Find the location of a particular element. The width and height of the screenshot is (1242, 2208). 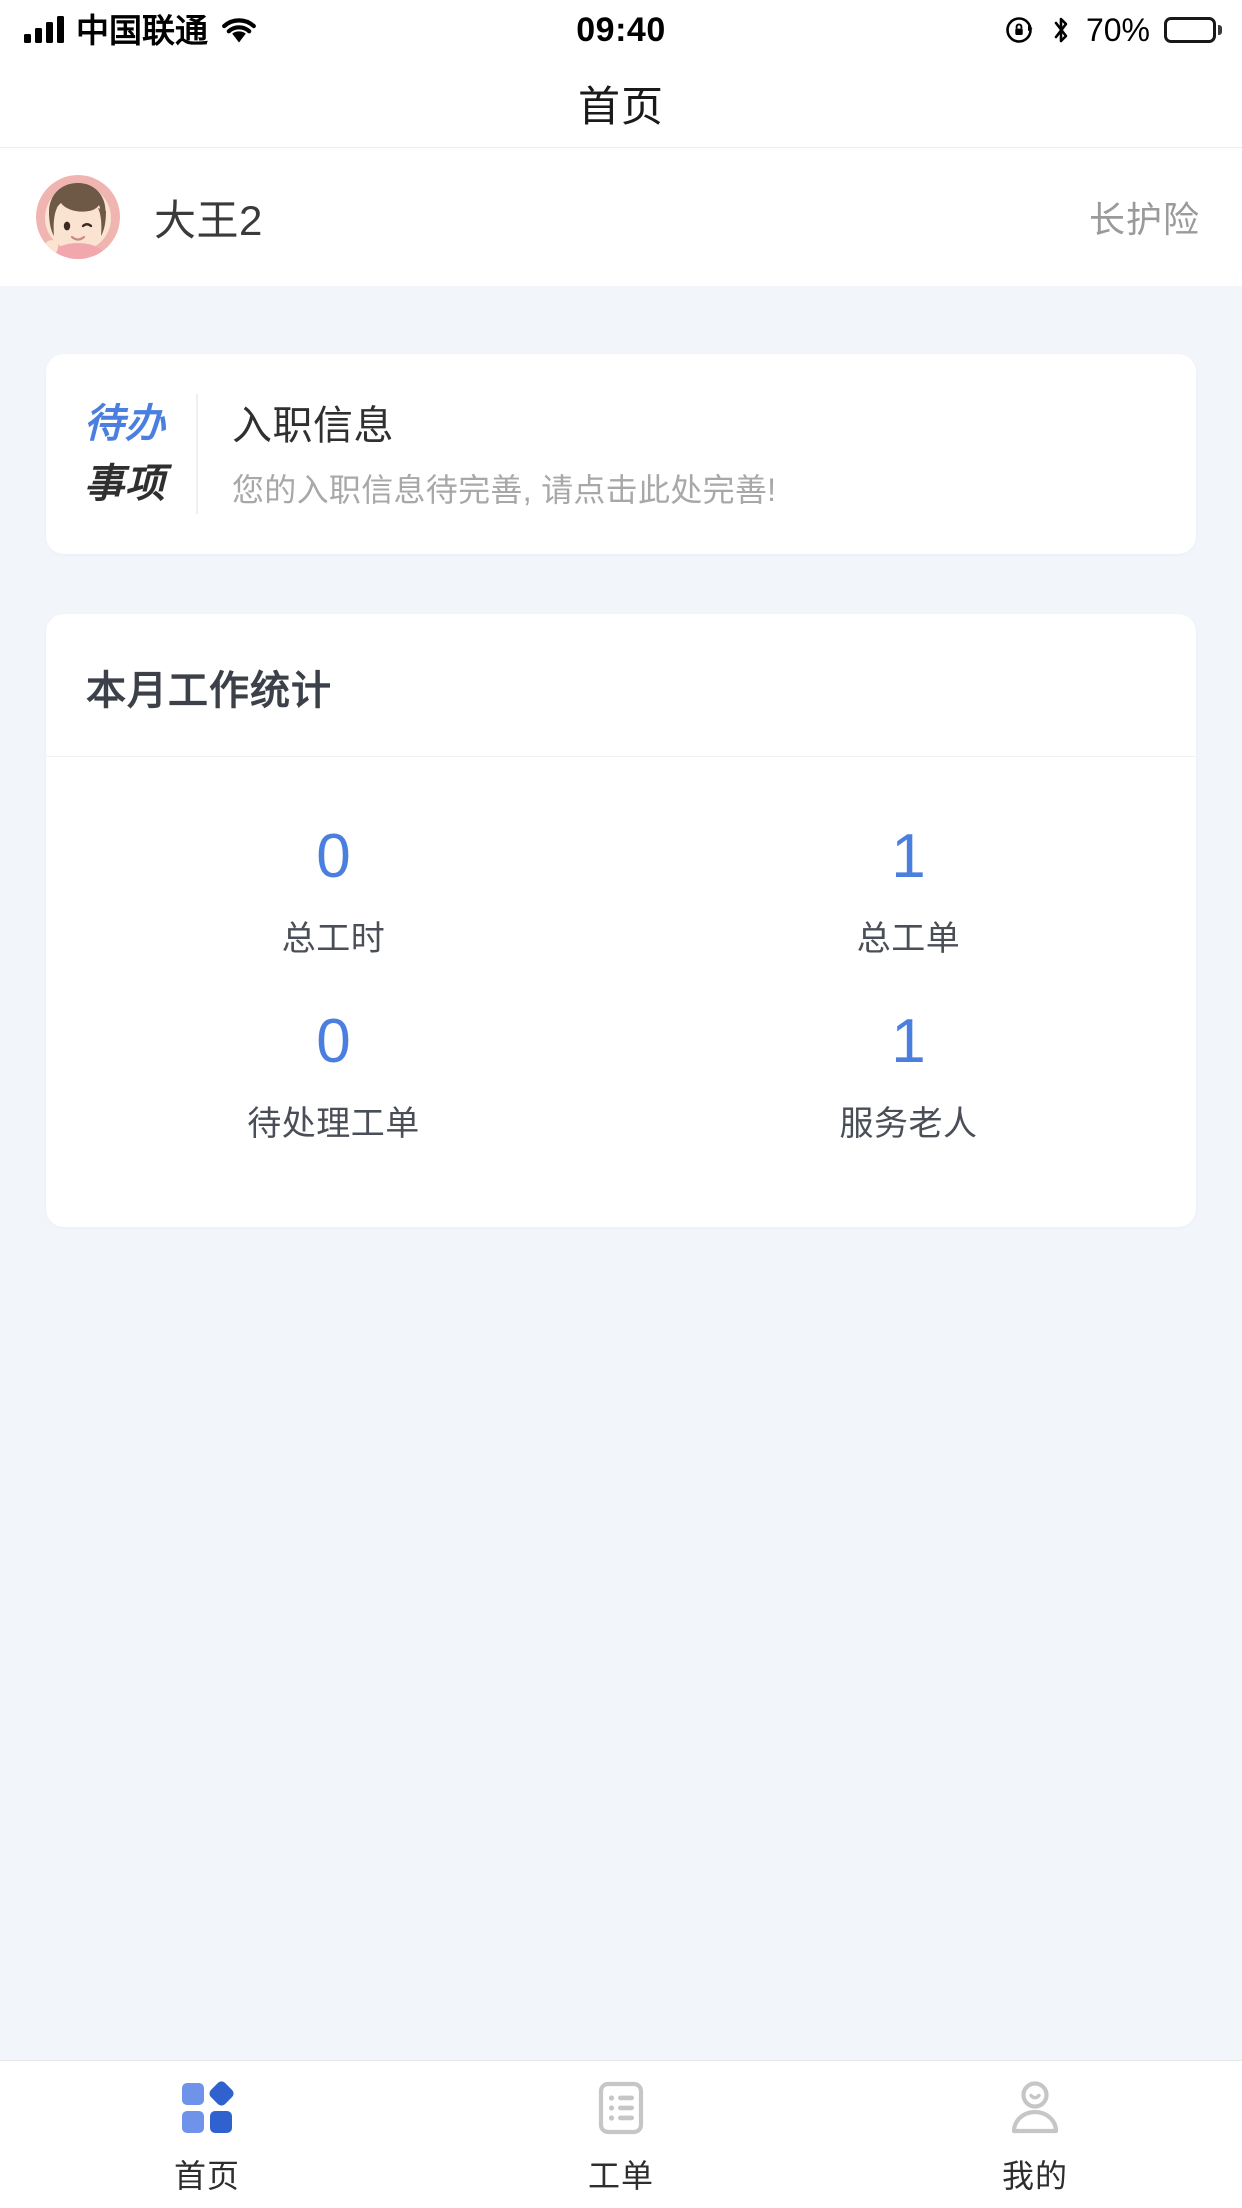

stat-cell-total-hours: 0 总工时 is located at coordinates (333, 893).